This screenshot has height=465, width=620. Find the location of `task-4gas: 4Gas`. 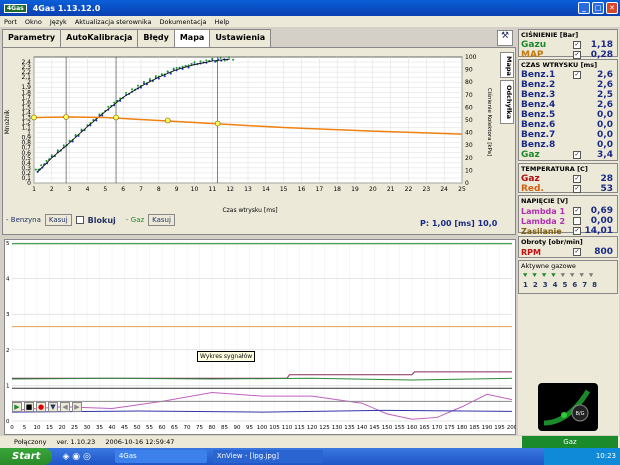

task-4gas: 4Gas is located at coordinates (160, 456).